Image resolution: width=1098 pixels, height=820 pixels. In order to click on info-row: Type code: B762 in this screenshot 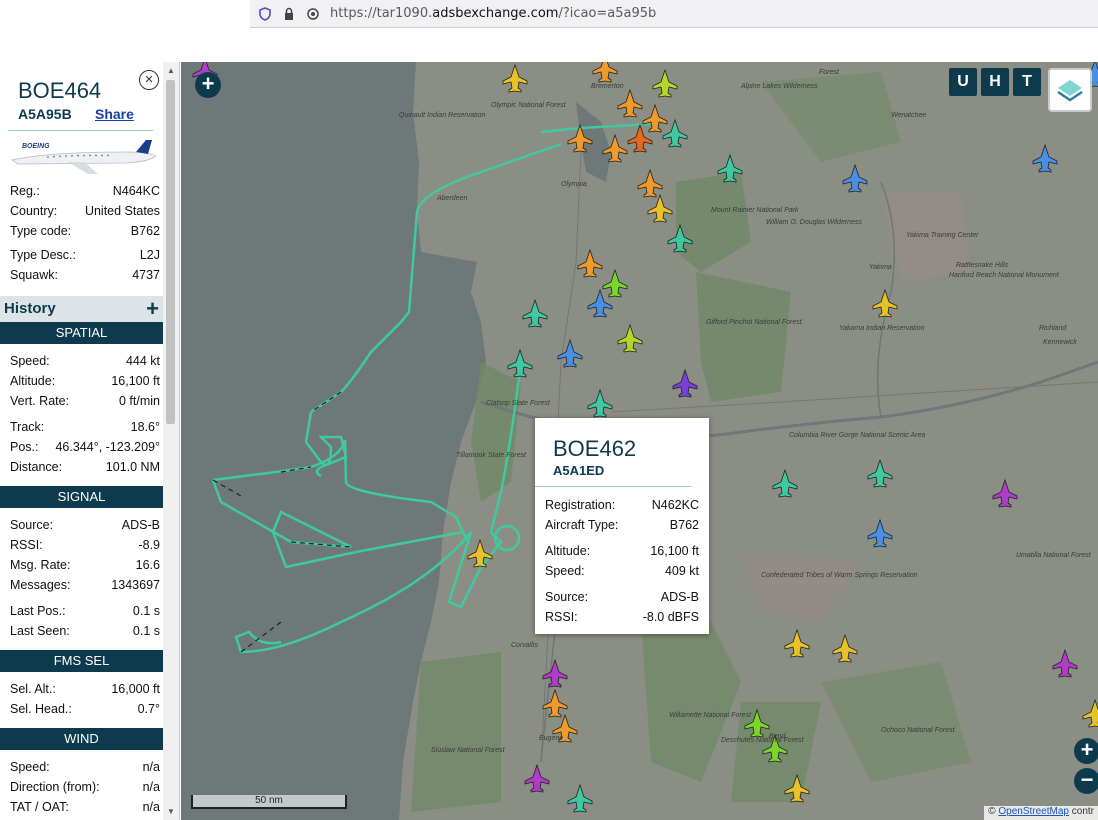, I will do `click(85, 231)`.